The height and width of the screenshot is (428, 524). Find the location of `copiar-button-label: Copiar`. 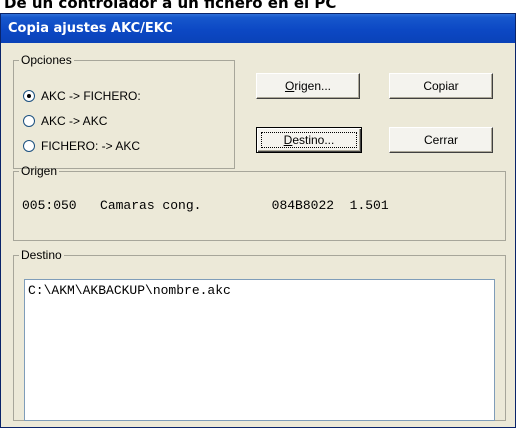

copiar-button-label: Copiar is located at coordinates (441, 86).